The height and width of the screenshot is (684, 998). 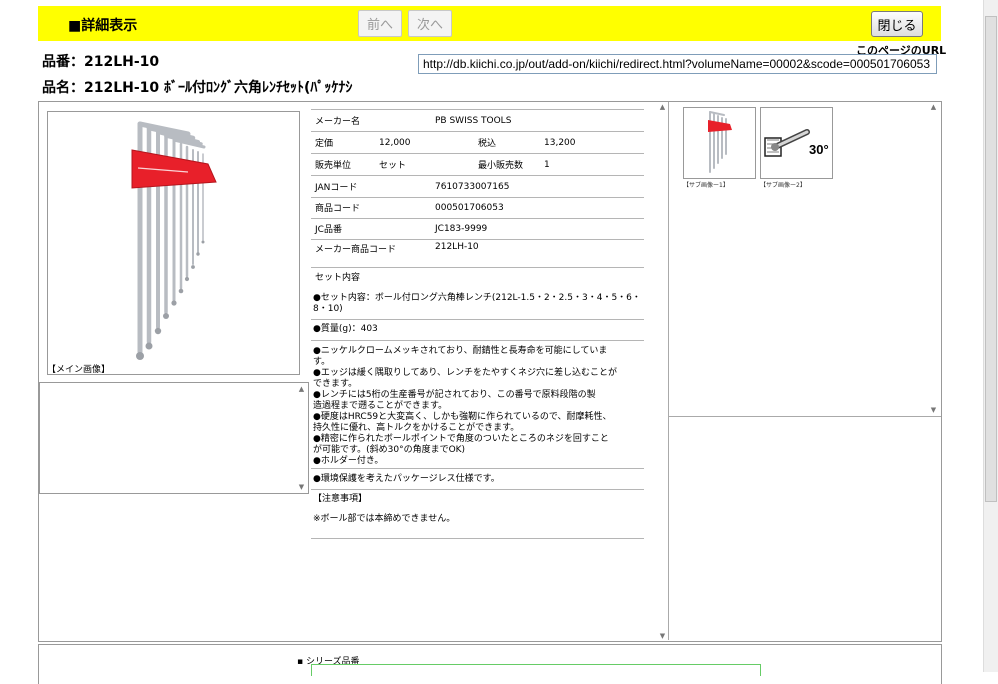 What do you see at coordinates (101, 62) in the screenshot?
I see `product-number: 品番：212LH-10` at bounding box center [101, 62].